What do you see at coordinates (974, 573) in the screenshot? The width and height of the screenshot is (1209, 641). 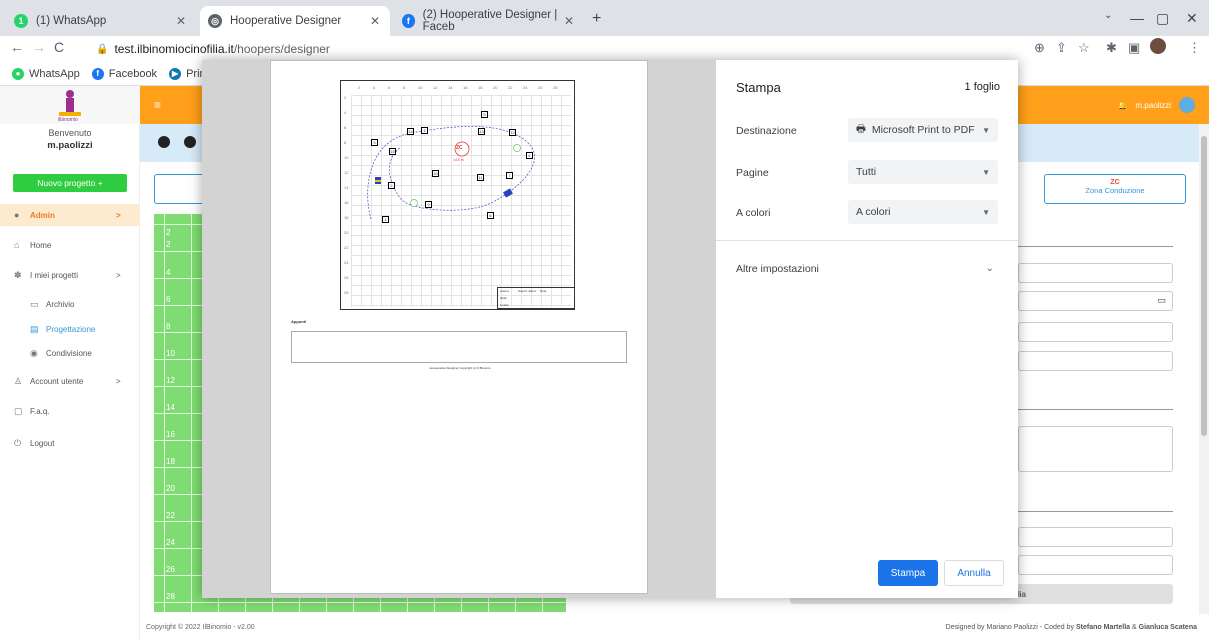 I see `cancel-button: Annulla` at bounding box center [974, 573].